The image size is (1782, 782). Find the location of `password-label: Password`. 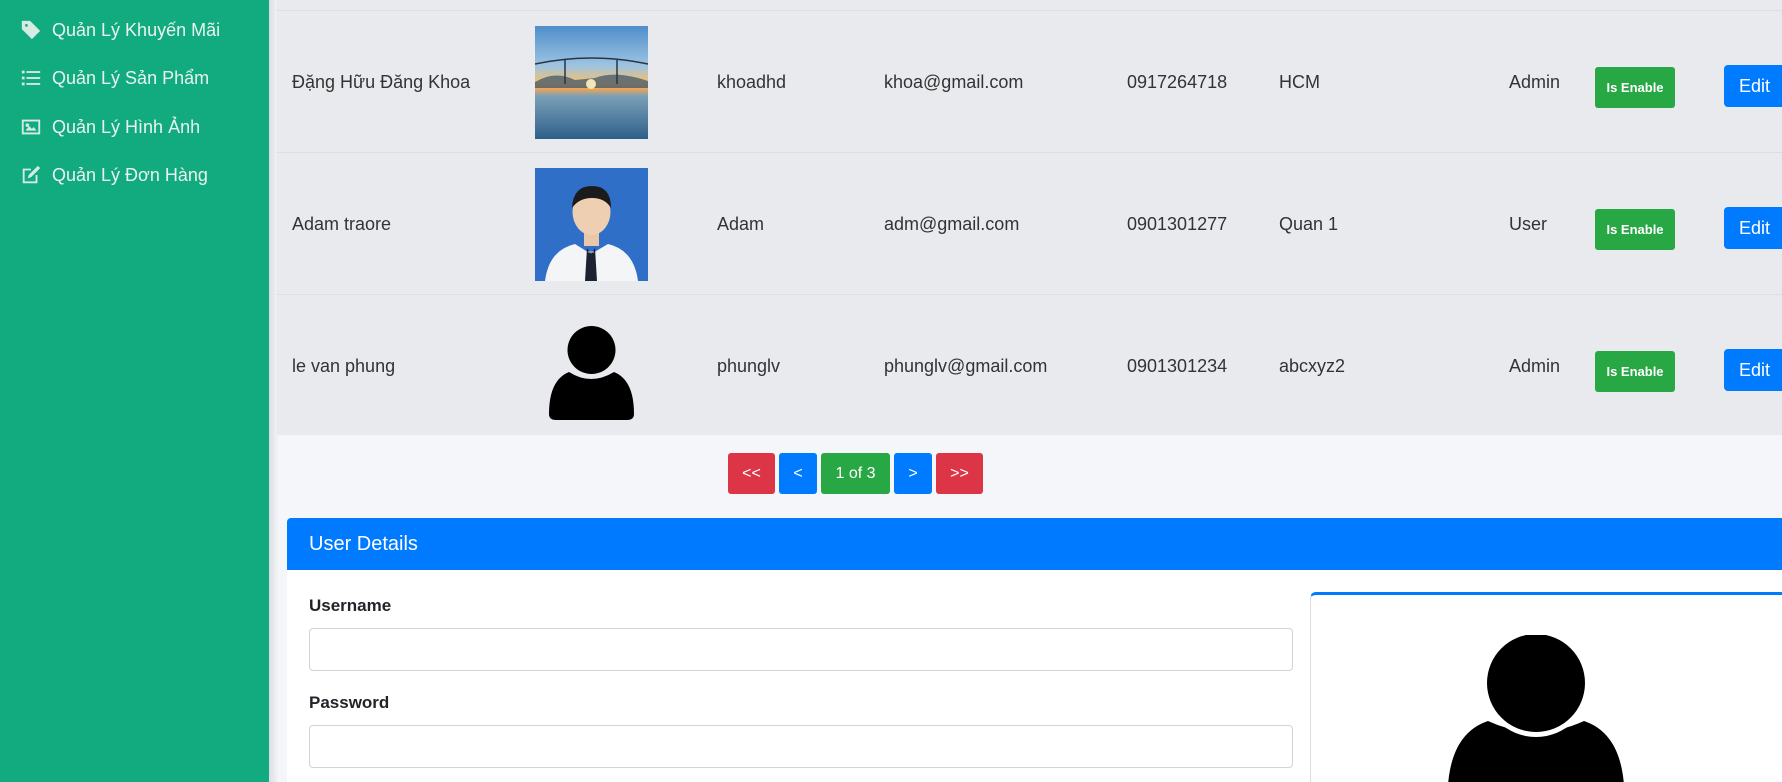

password-label: Password is located at coordinates (349, 702).